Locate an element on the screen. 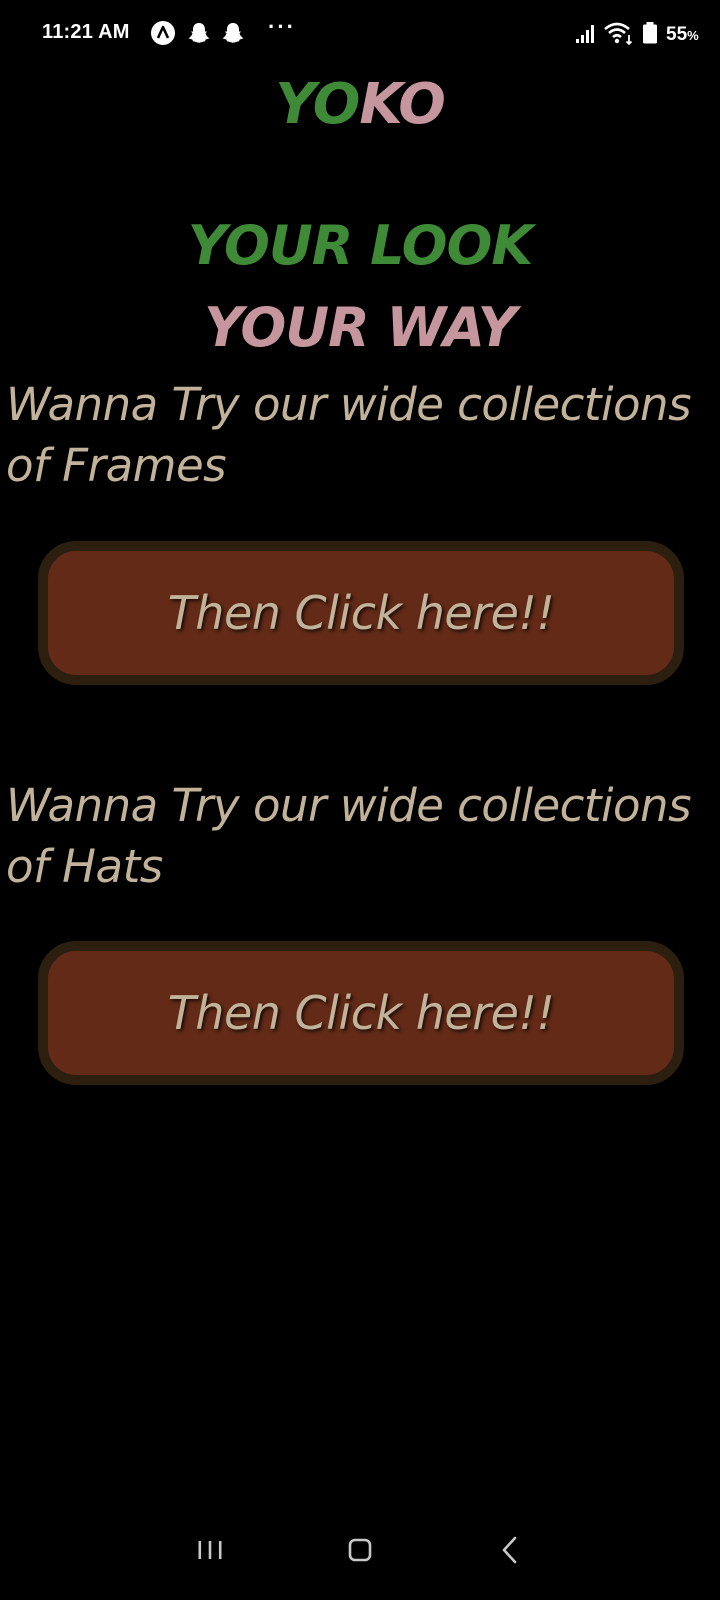 This screenshot has width=720, height=1600. logo-part-pink: KO is located at coordinates (402, 104).